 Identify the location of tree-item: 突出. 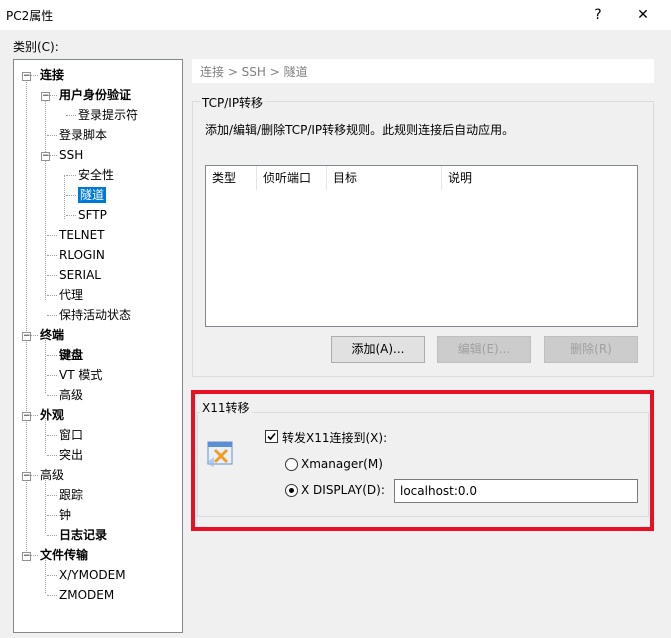
(71, 455).